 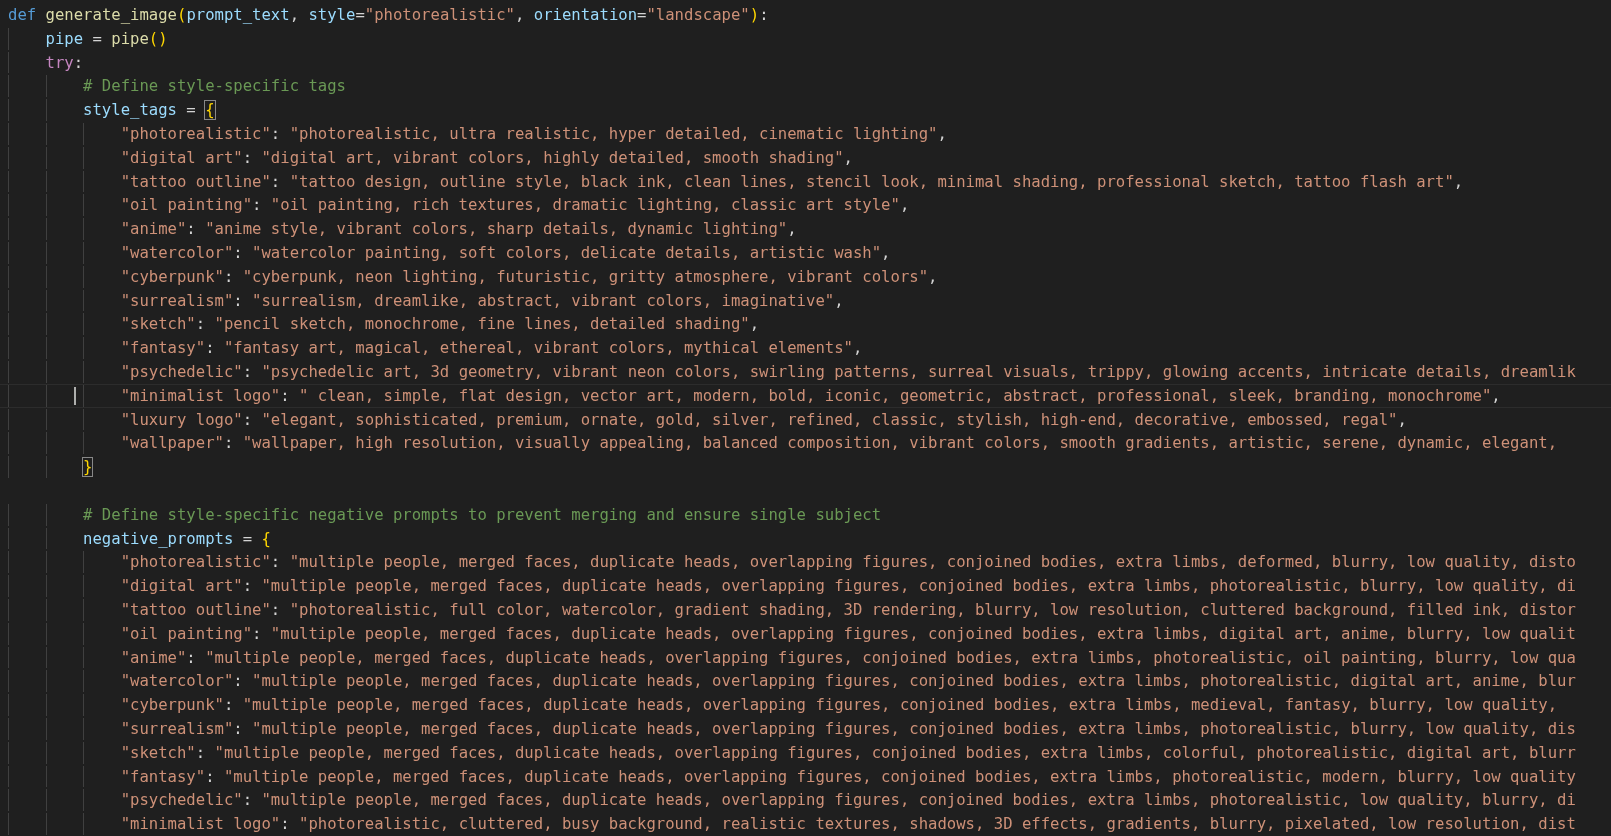 What do you see at coordinates (839, 705) in the screenshot?
I see `code-line: "cyberpunk": "multiple people, merged faces, duplicate heads, overlapping figures, conjoined bodies, extra limbs, medieval, fantasy, blurry, low quality,` at bounding box center [839, 705].